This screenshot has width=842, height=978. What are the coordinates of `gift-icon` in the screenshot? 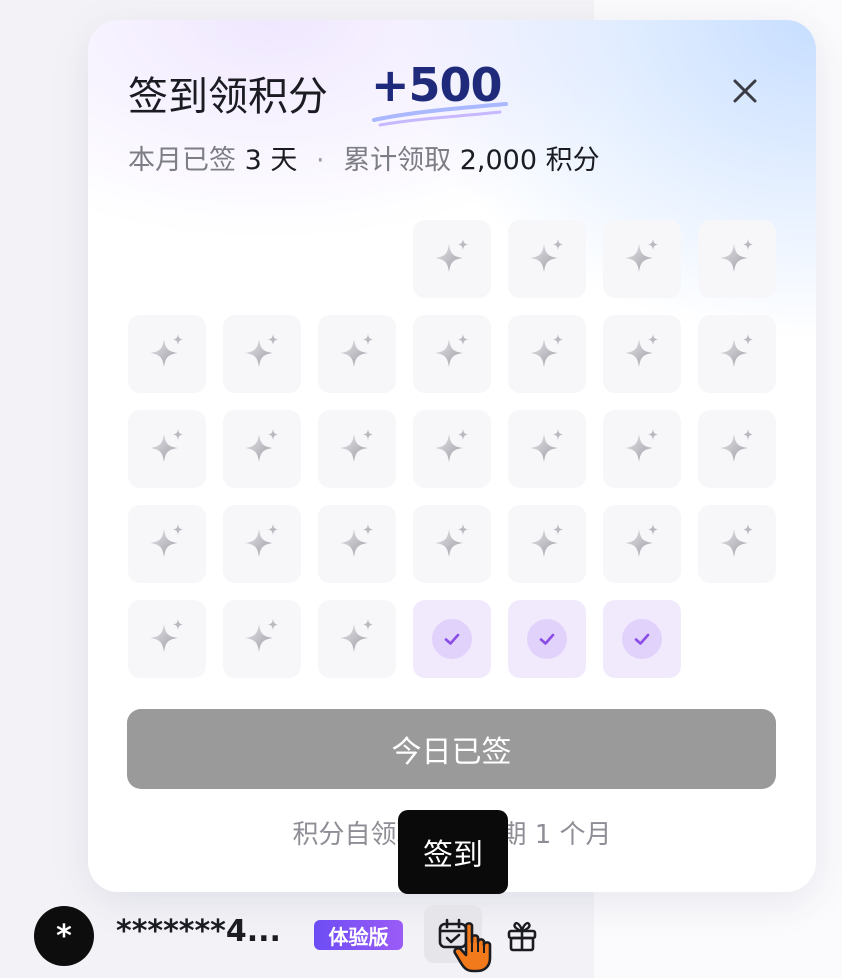 It's located at (522, 936).